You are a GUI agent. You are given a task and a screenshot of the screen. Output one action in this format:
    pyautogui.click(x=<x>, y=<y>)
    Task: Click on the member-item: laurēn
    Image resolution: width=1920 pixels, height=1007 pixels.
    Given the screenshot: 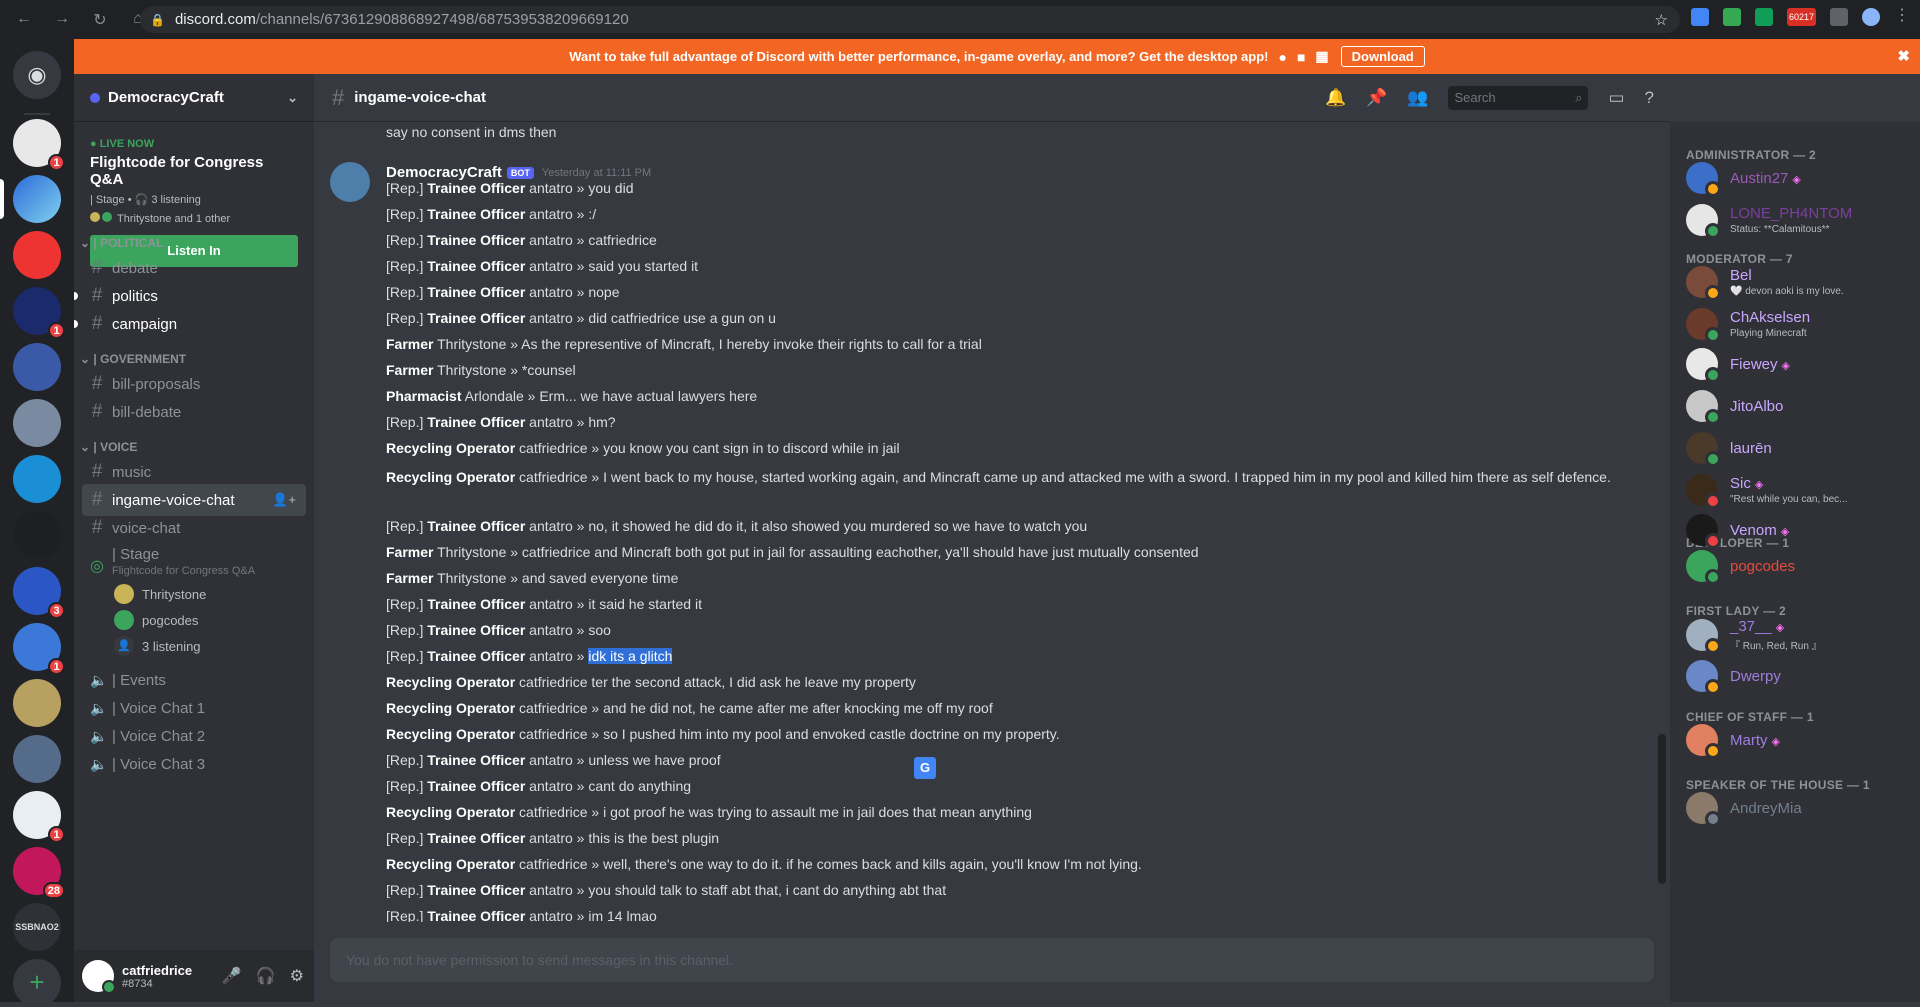 What is the action you would take?
    pyautogui.click(x=1729, y=449)
    